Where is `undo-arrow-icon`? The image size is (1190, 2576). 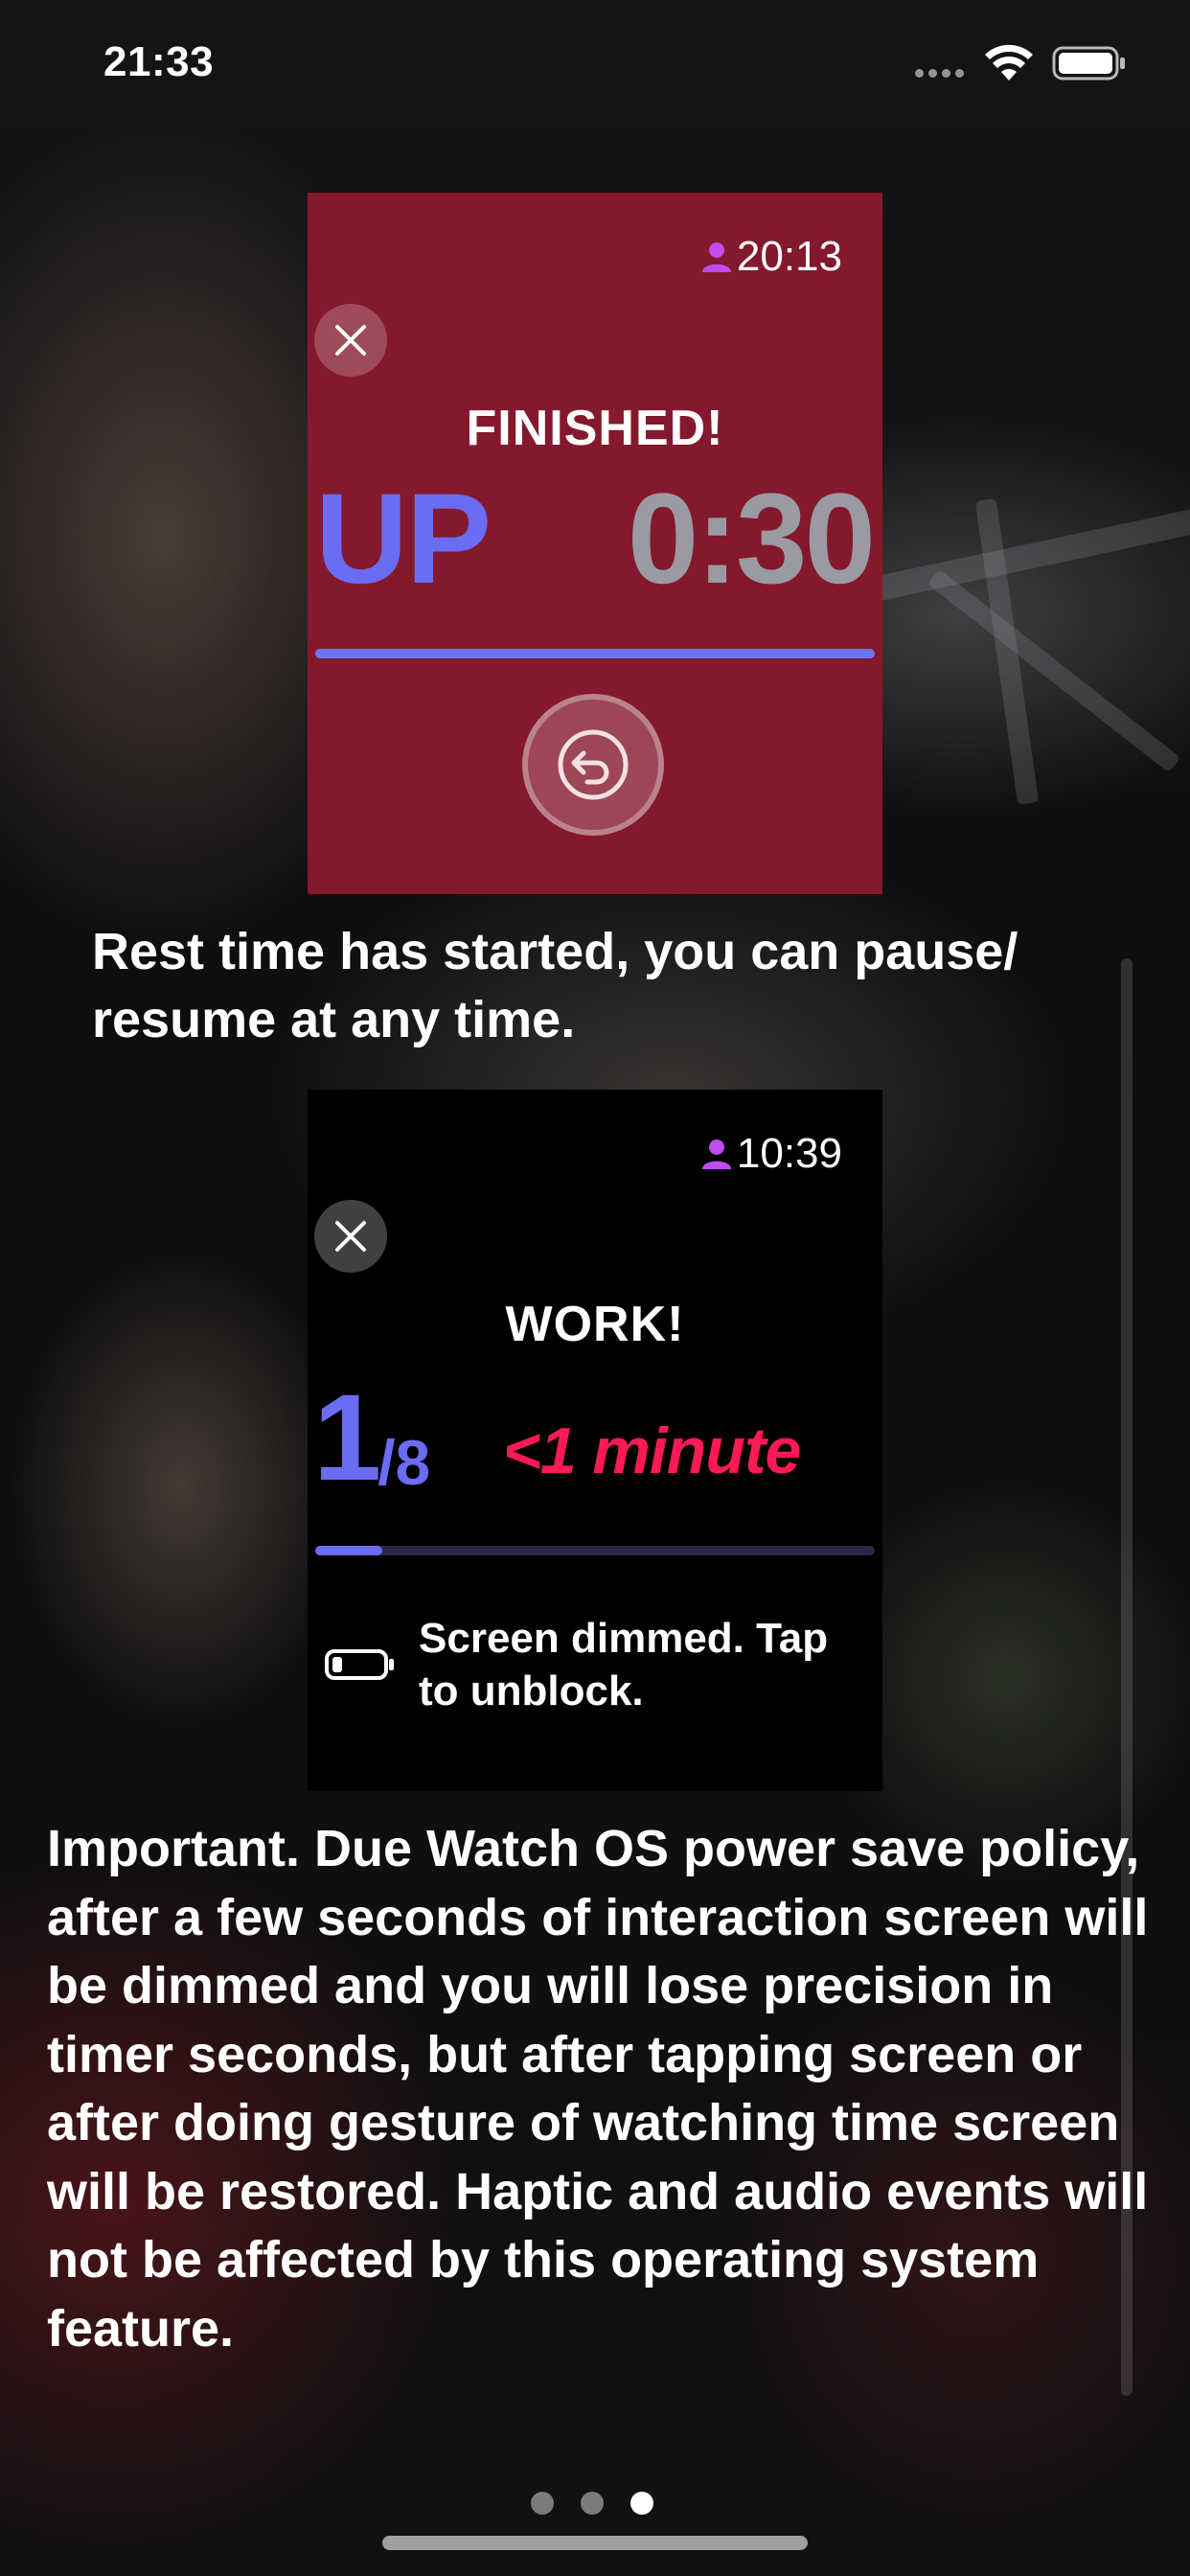 undo-arrow-icon is located at coordinates (593, 764).